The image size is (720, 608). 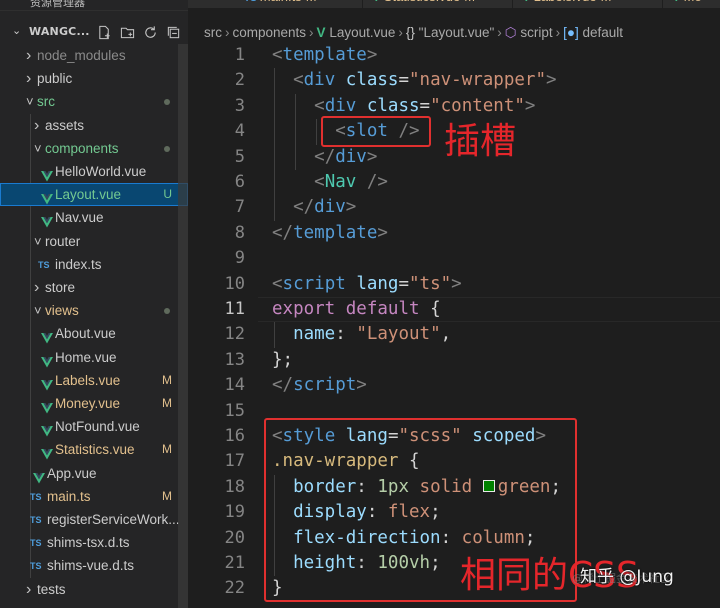 I want to click on tree-item-label: index.ts, so click(x=78, y=264).